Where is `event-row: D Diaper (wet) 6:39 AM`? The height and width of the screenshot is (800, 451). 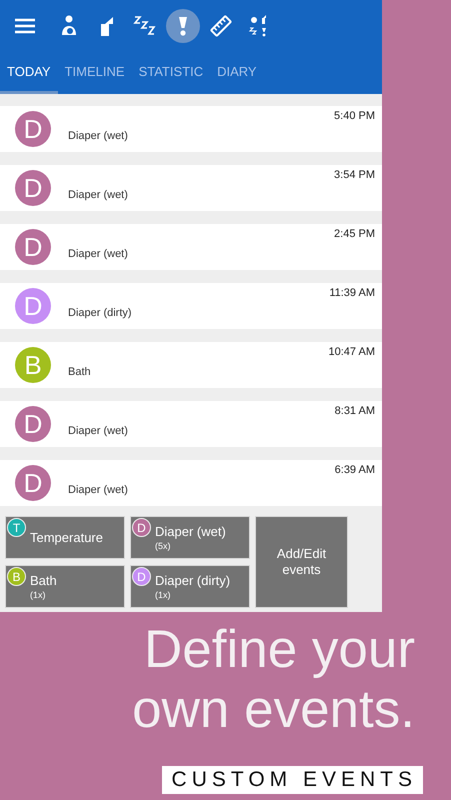
event-row: D Diaper (wet) 6:39 AM is located at coordinates (191, 483).